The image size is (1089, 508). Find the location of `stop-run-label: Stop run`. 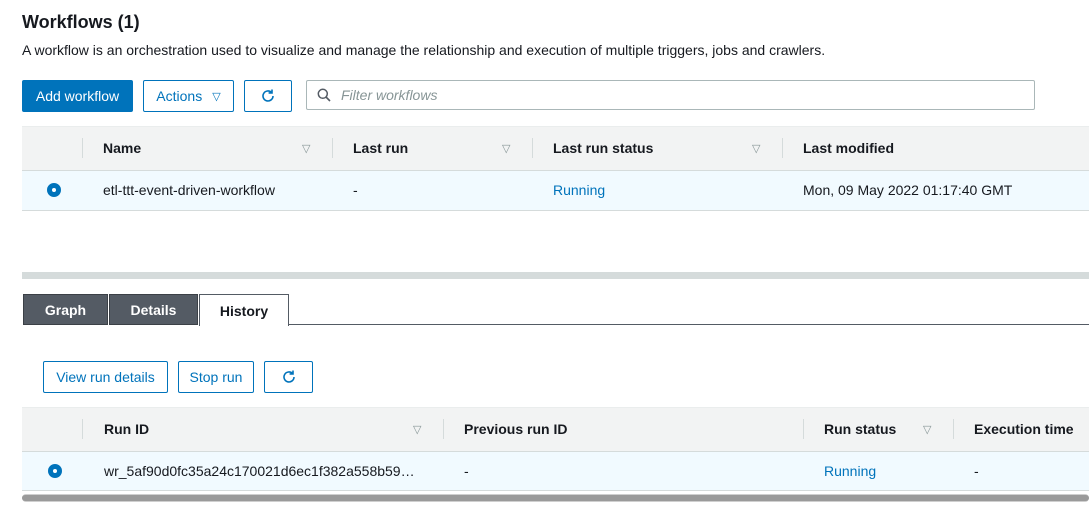

stop-run-label: Stop run is located at coordinates (216, 377).